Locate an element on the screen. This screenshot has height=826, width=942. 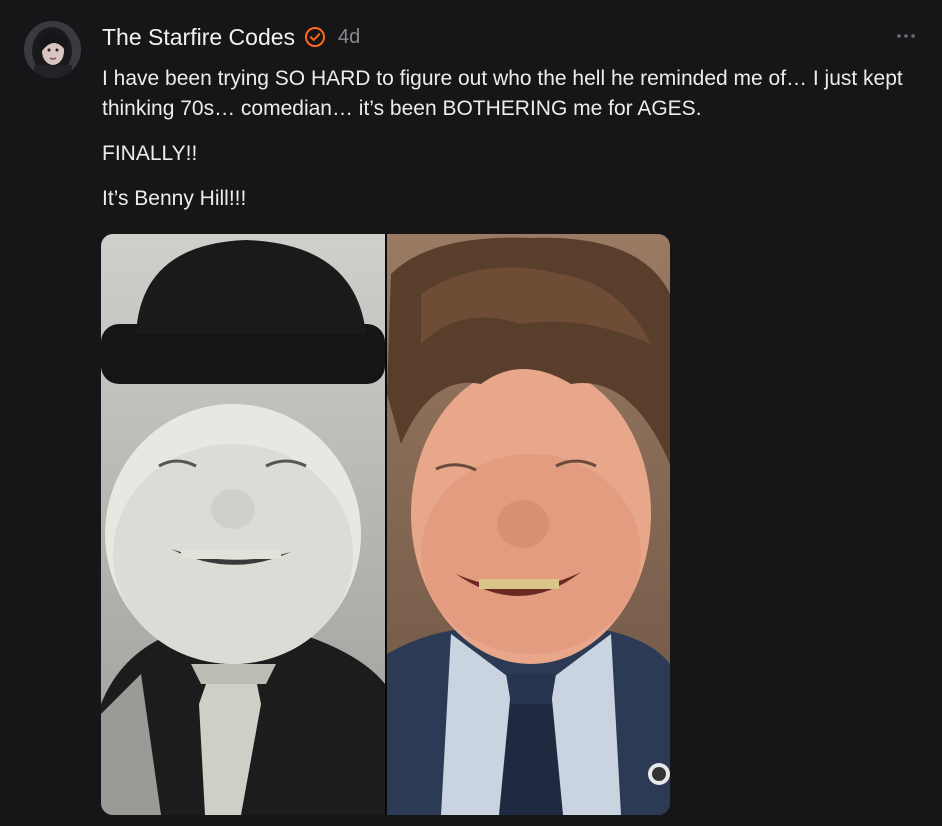
author-name: The Starfire Codes is located at coordinates (198, 37).